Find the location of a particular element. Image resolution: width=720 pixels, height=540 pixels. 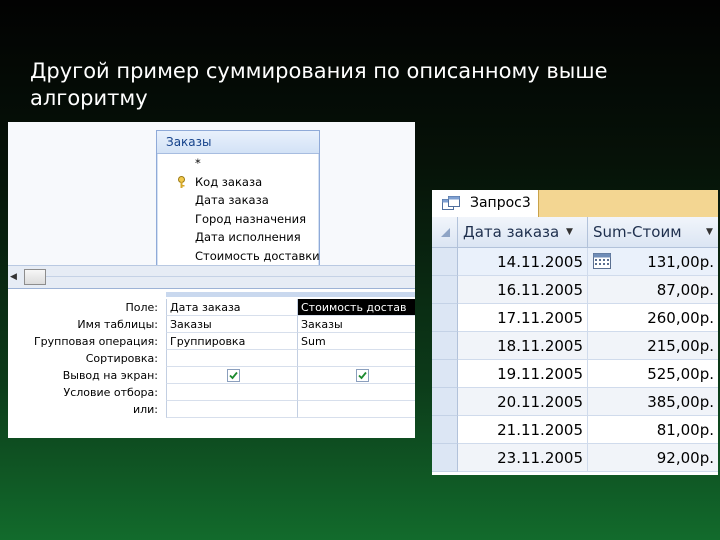

column-header-sum-cost: Sum-Стоим ▼ is located at coordinates (653, 232).